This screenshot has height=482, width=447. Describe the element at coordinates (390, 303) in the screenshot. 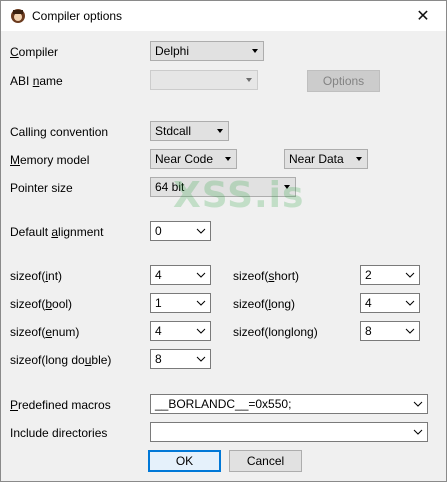

I see `sizeof-long-select: 4` at that location.